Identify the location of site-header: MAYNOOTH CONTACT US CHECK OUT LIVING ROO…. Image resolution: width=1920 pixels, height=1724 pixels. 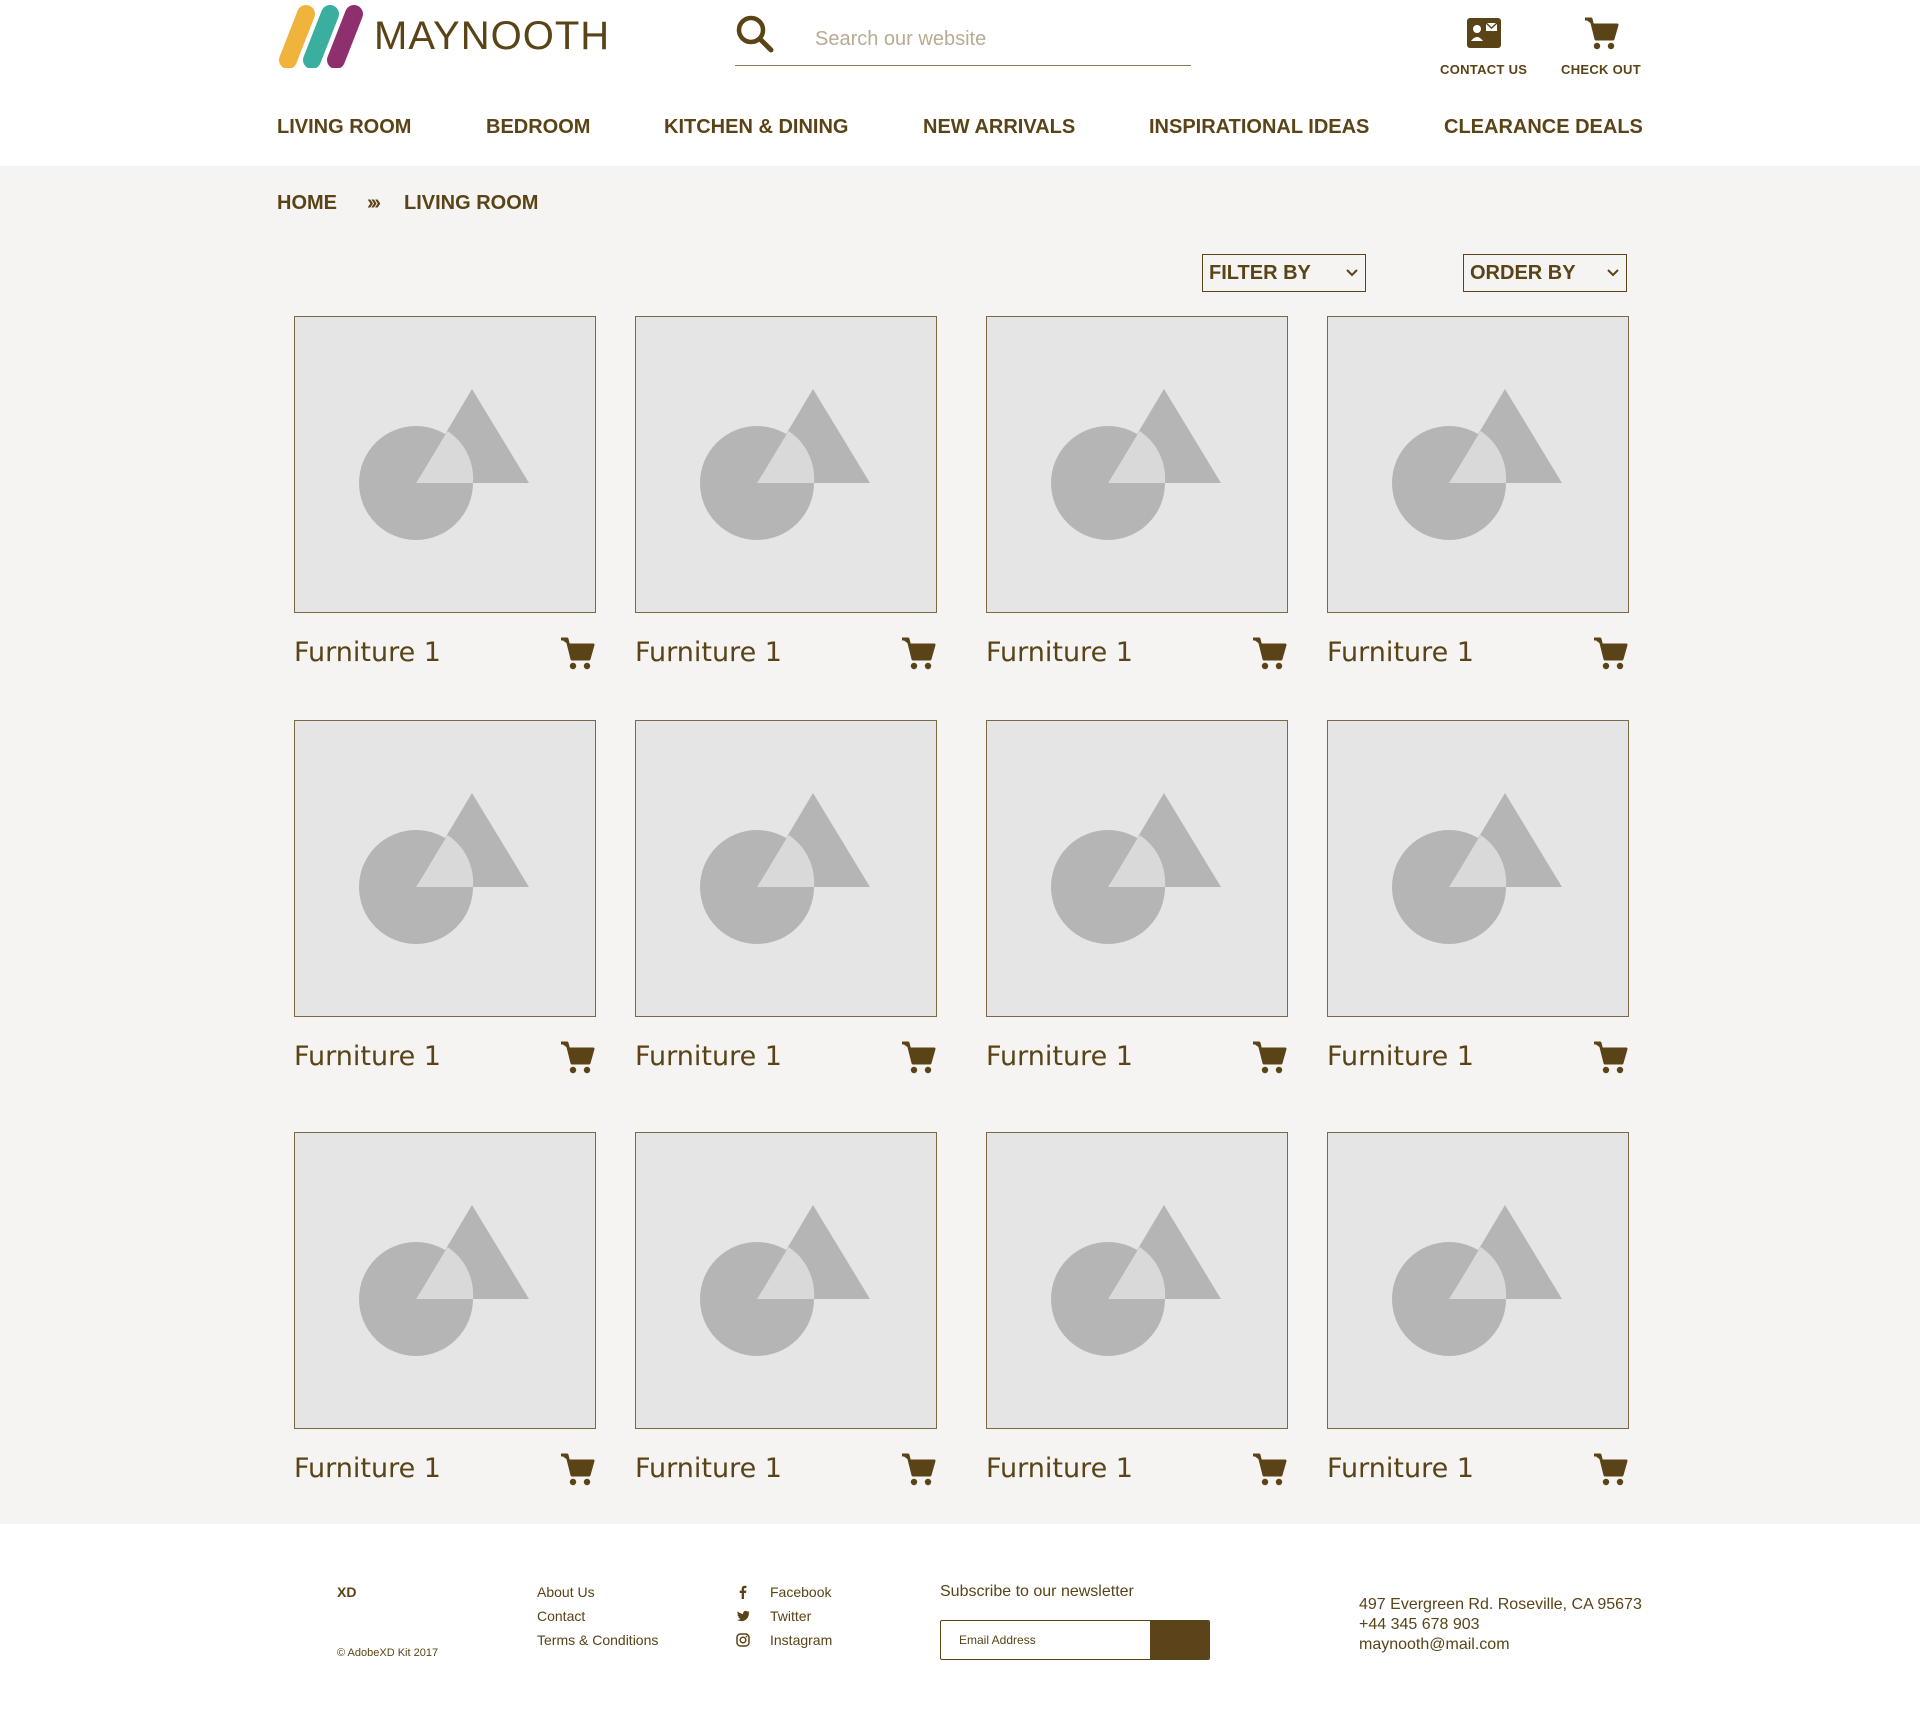
(960, 83).